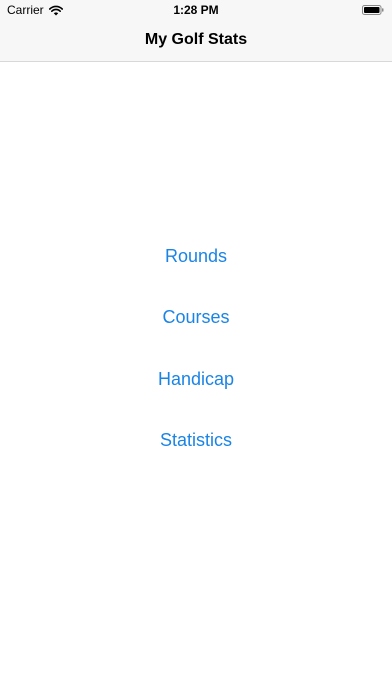 The width and height of the screenshot is (392, 696). I want to click on courses-button: Courses, so click(196, 317).